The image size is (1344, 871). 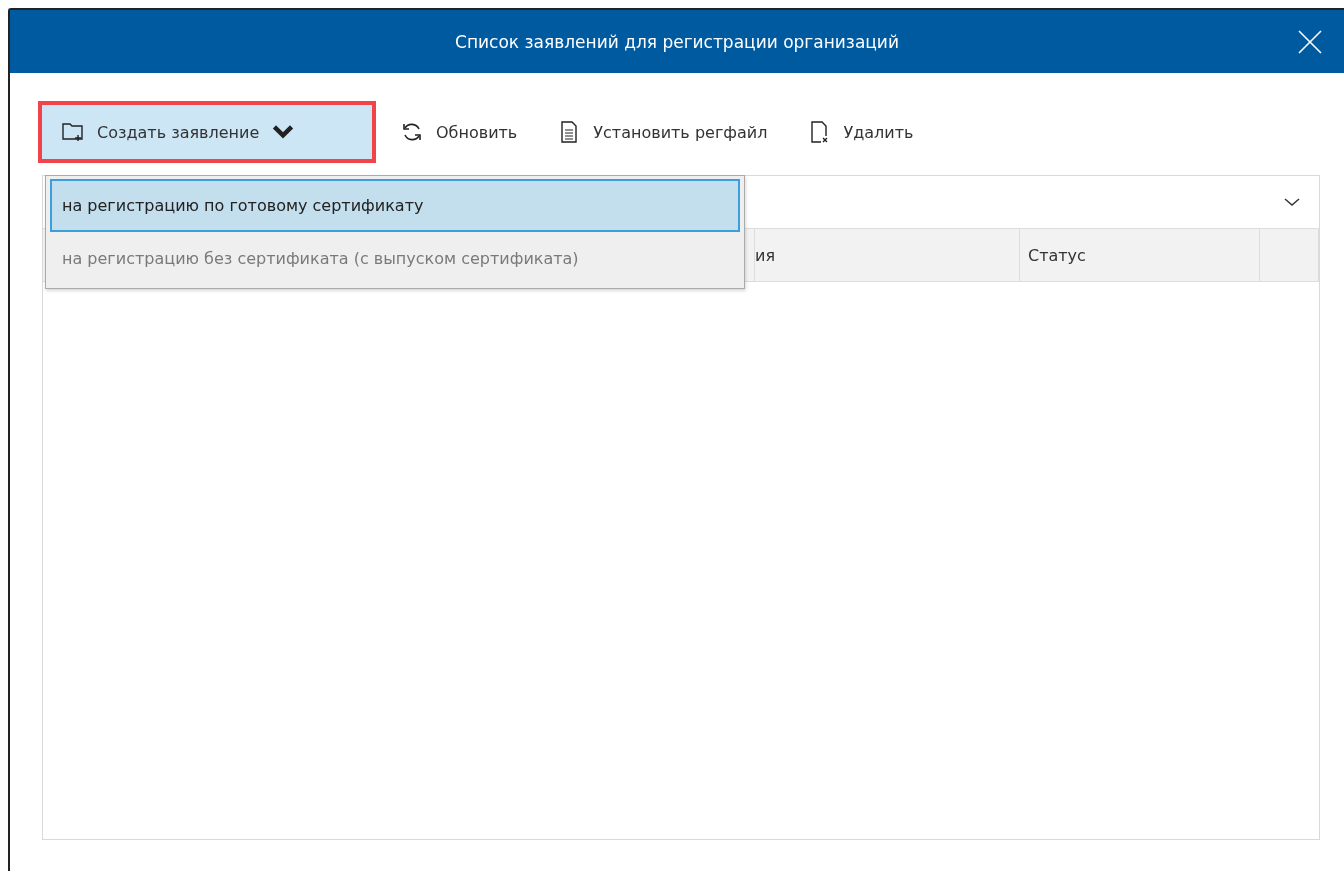 What do you see at coordinates (207, 132) in the screenshot?
I see `dropdown-button: Создать заявление` at bounding box center [207, 132].